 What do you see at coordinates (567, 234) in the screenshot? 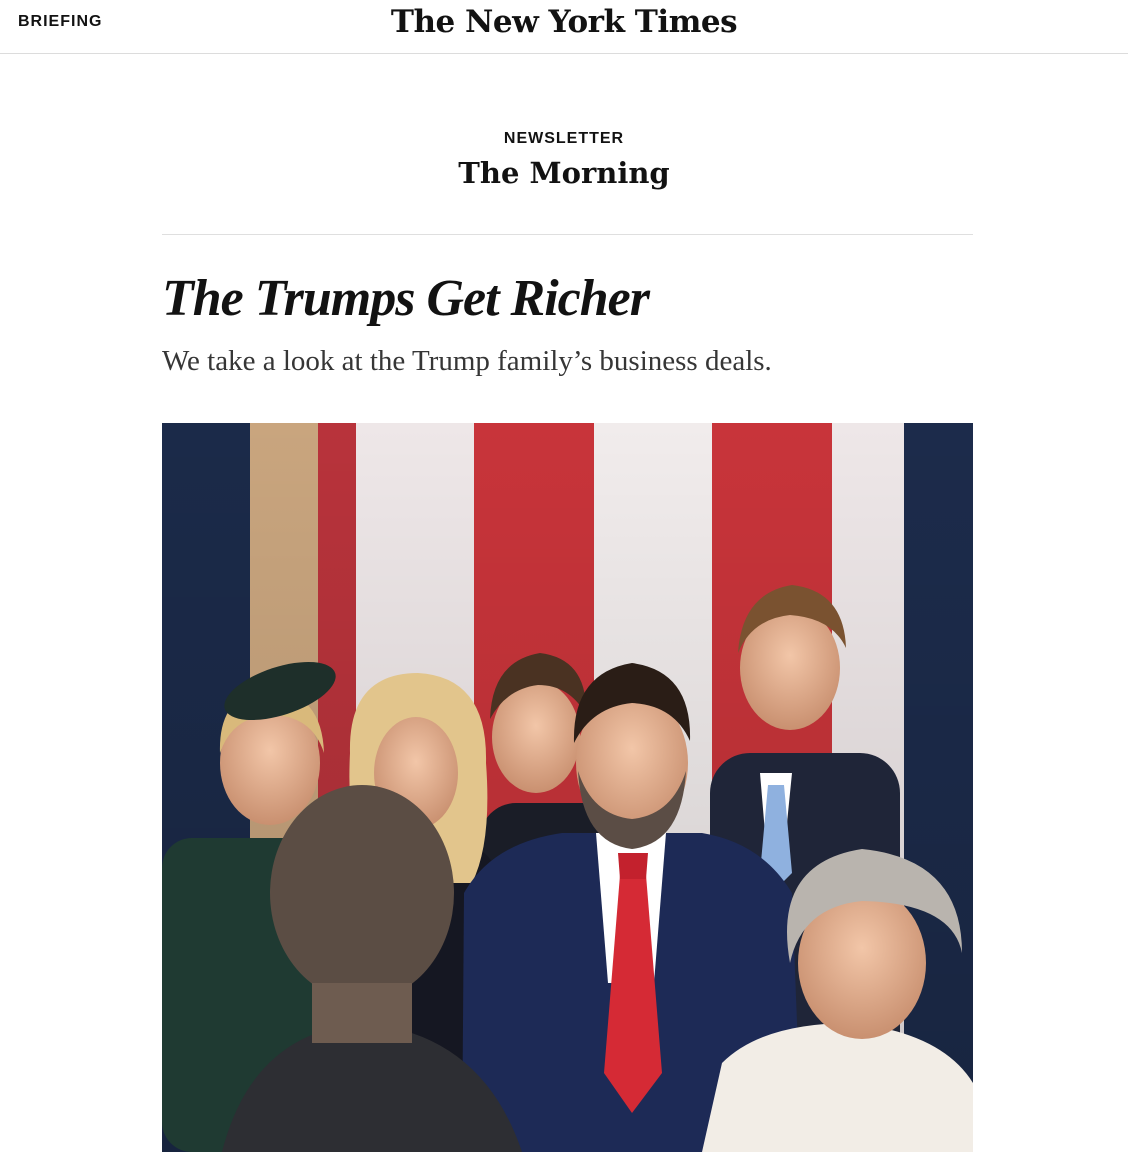
I see `section-divider` at bounding box center [567, 234].